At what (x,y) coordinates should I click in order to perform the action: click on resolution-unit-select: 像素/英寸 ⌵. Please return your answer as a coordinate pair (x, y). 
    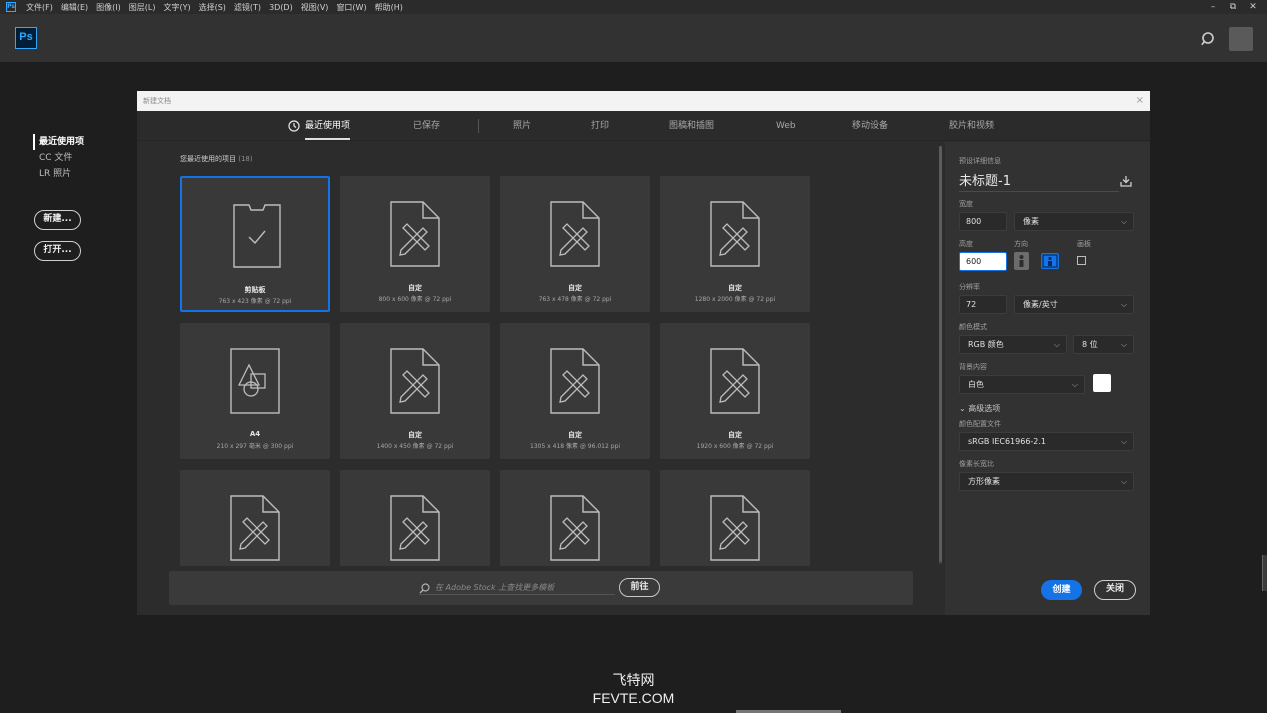
    Looking at the image, I should click on (1074, 304).